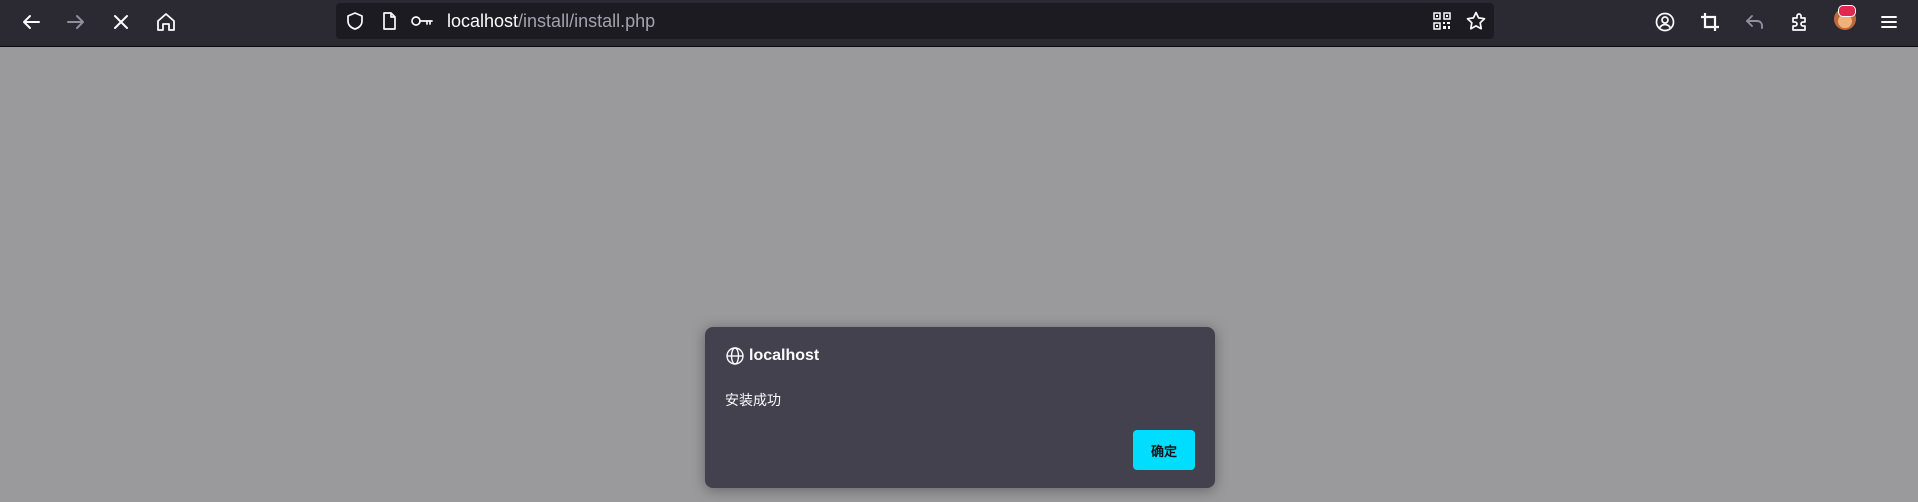 The width and height of the screenshot is (1918, 502). I want to click on dialog-message: 安装成功, so click(753, 401).